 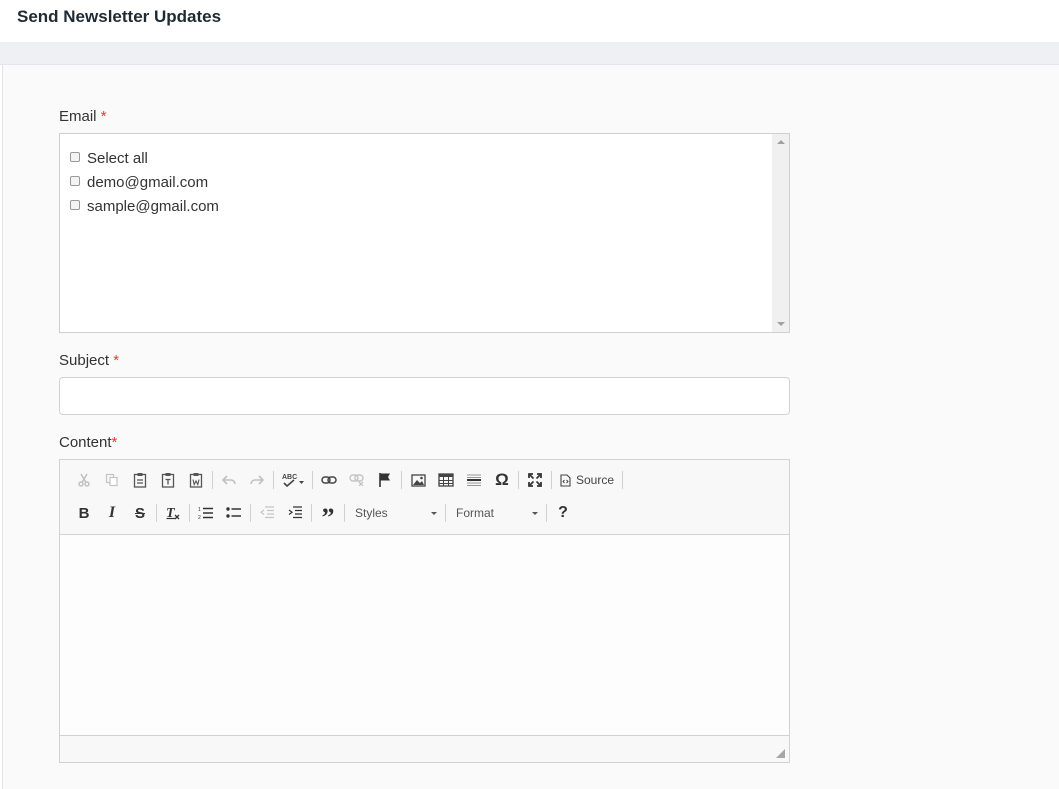 I want to click on source-button-label: Source, so click(x=595, y=480).